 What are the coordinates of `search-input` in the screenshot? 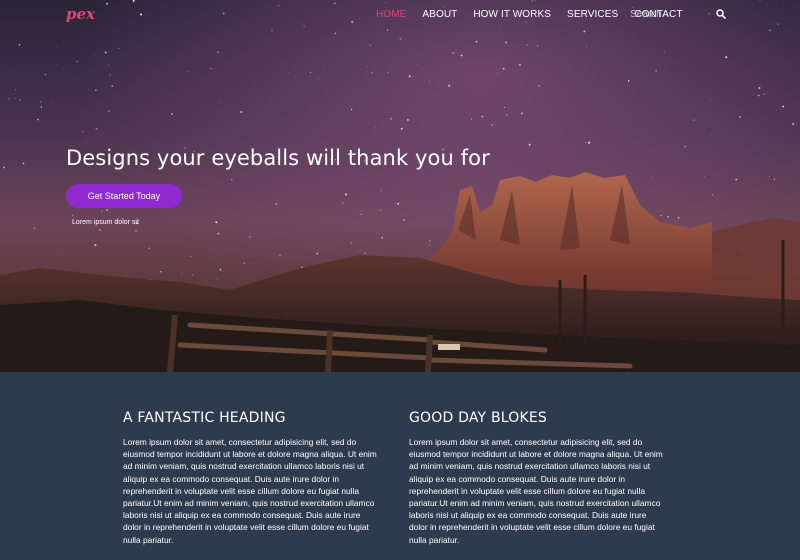 It's located at (670, 14).